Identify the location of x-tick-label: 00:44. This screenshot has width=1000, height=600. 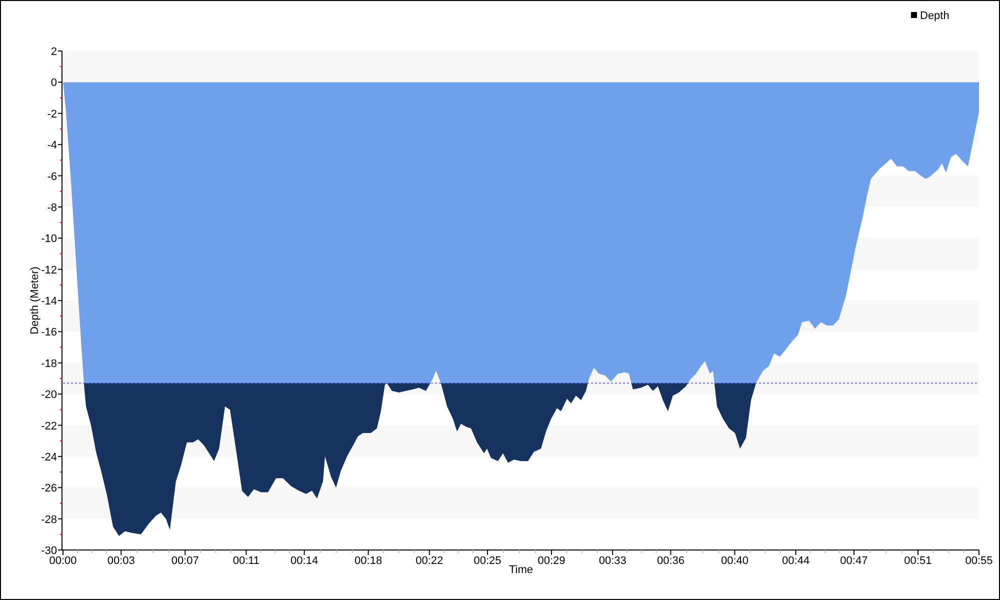
(796, 561).